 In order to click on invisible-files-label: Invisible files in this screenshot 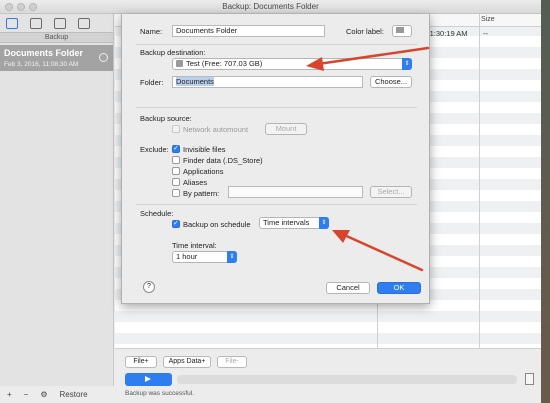, I will do `click(204, 149)`.